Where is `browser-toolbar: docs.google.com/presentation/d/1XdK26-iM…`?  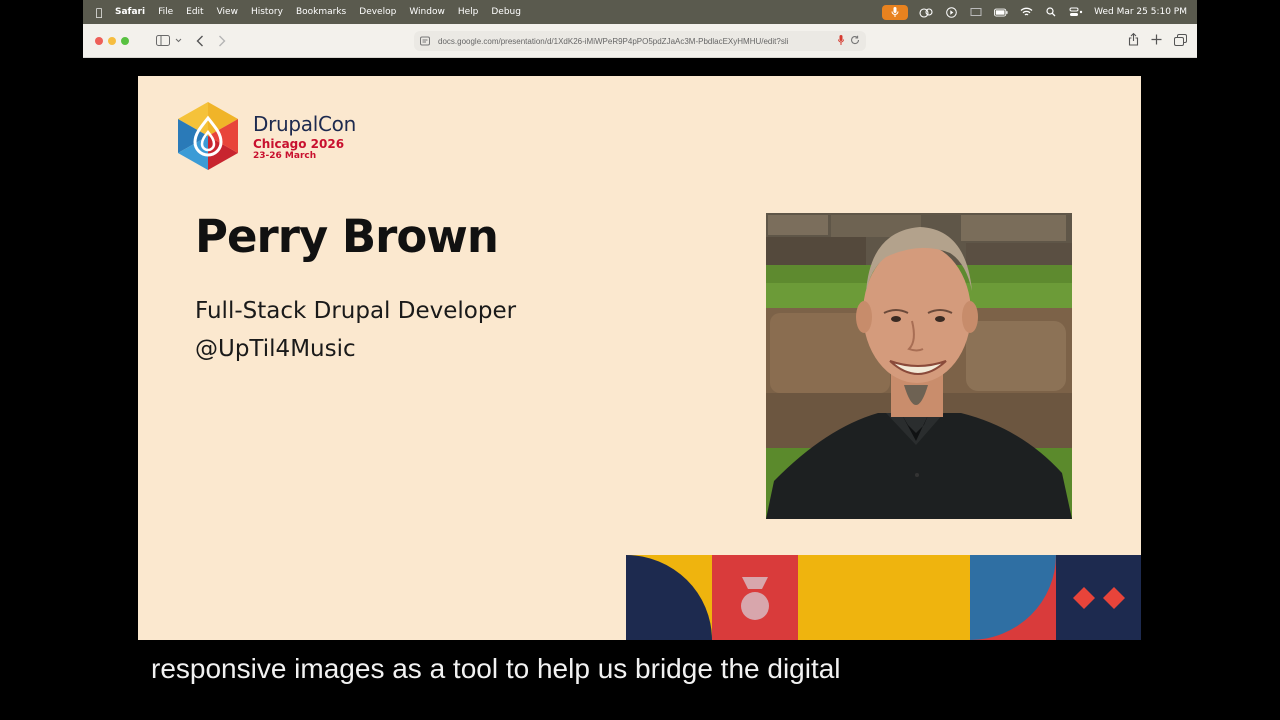
browser-toolbar: docs.google.com/presentation/d/1XdK26-iM… is located at coordinates (640, 41).